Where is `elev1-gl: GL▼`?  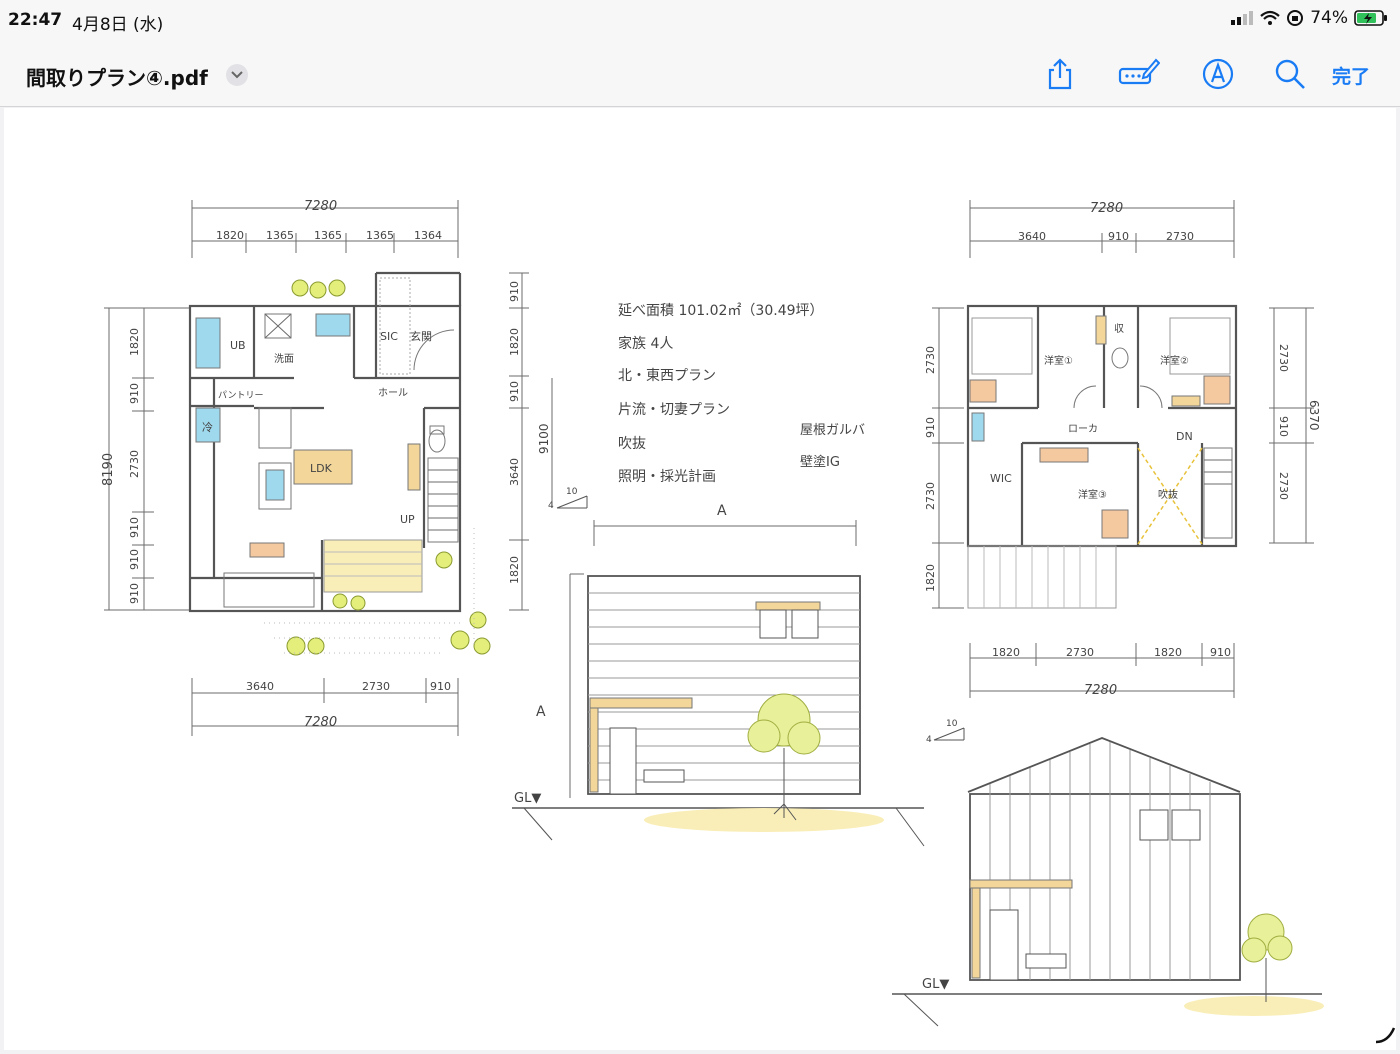
elev1-gl: GL▼ is located at coordinates (527, 798).